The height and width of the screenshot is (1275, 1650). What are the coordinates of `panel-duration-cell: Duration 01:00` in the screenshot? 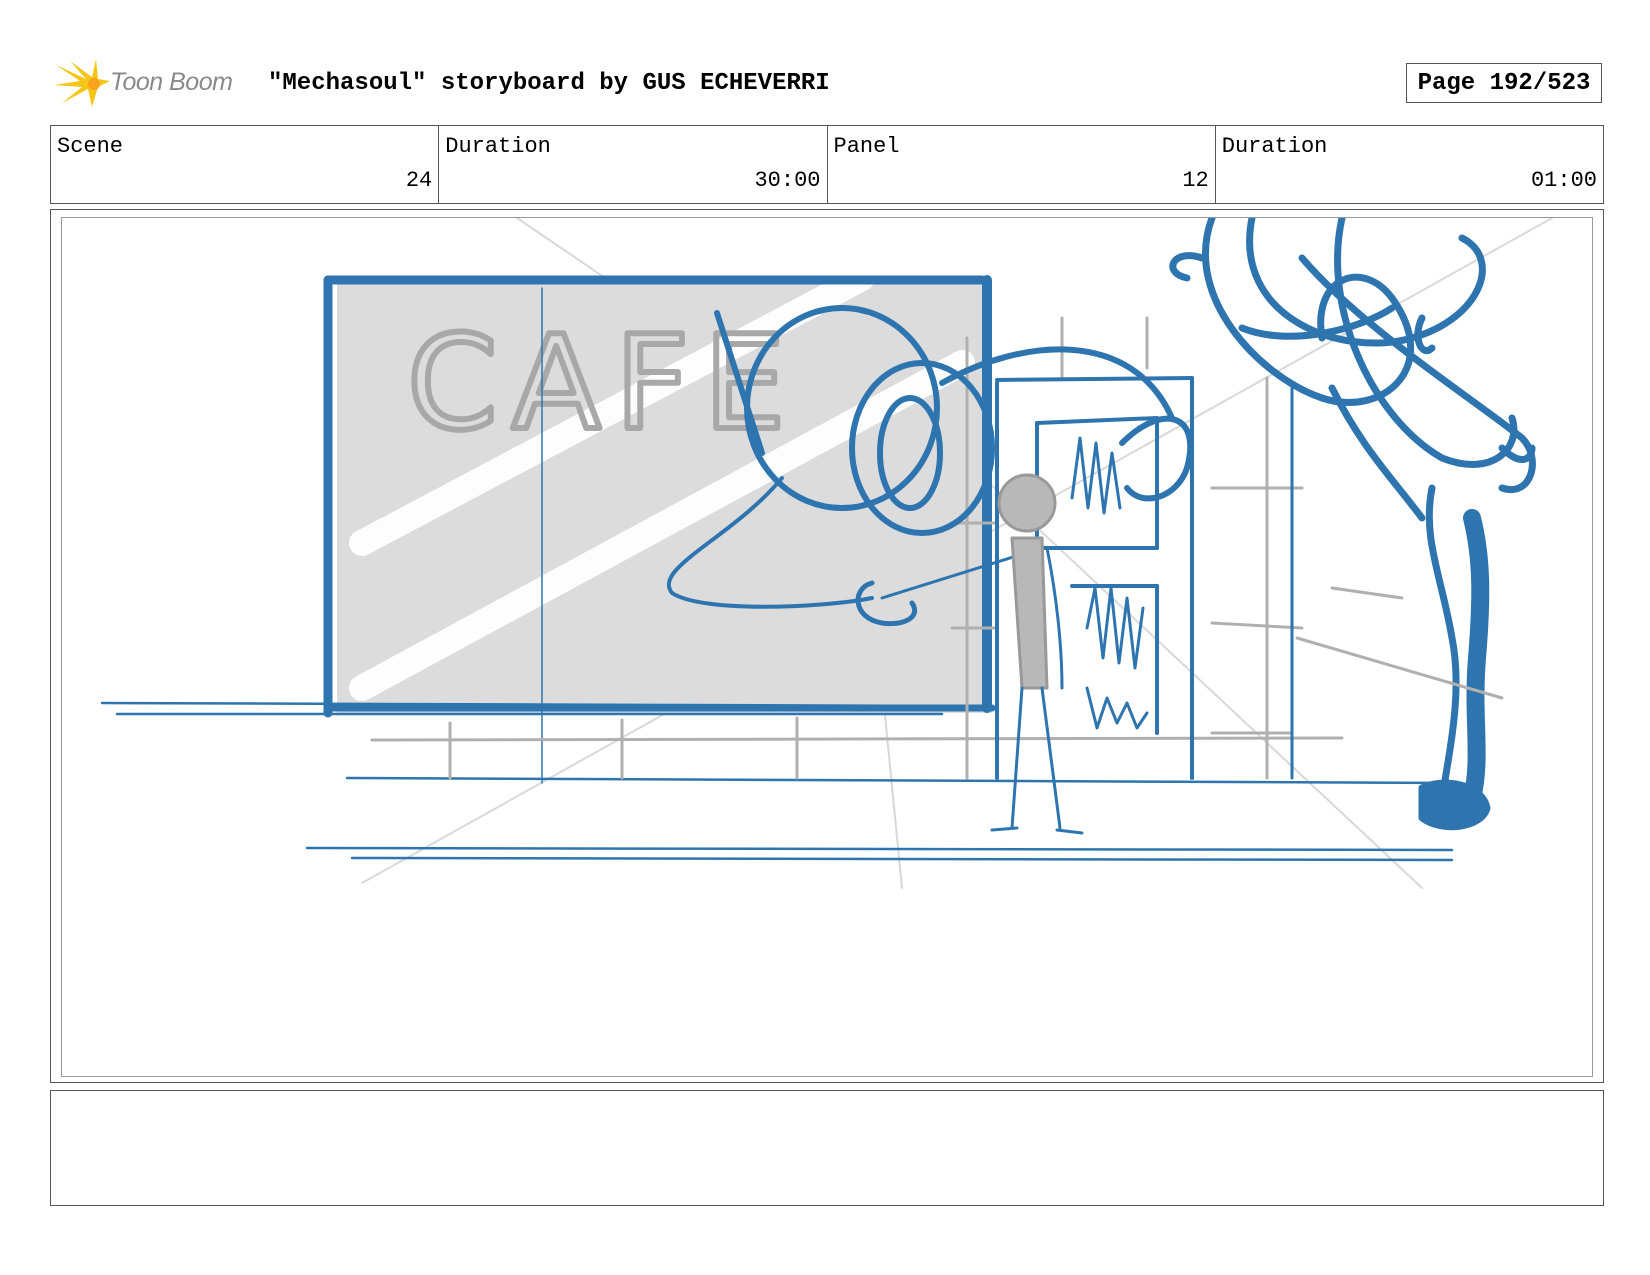 It's located at (1409, 164).